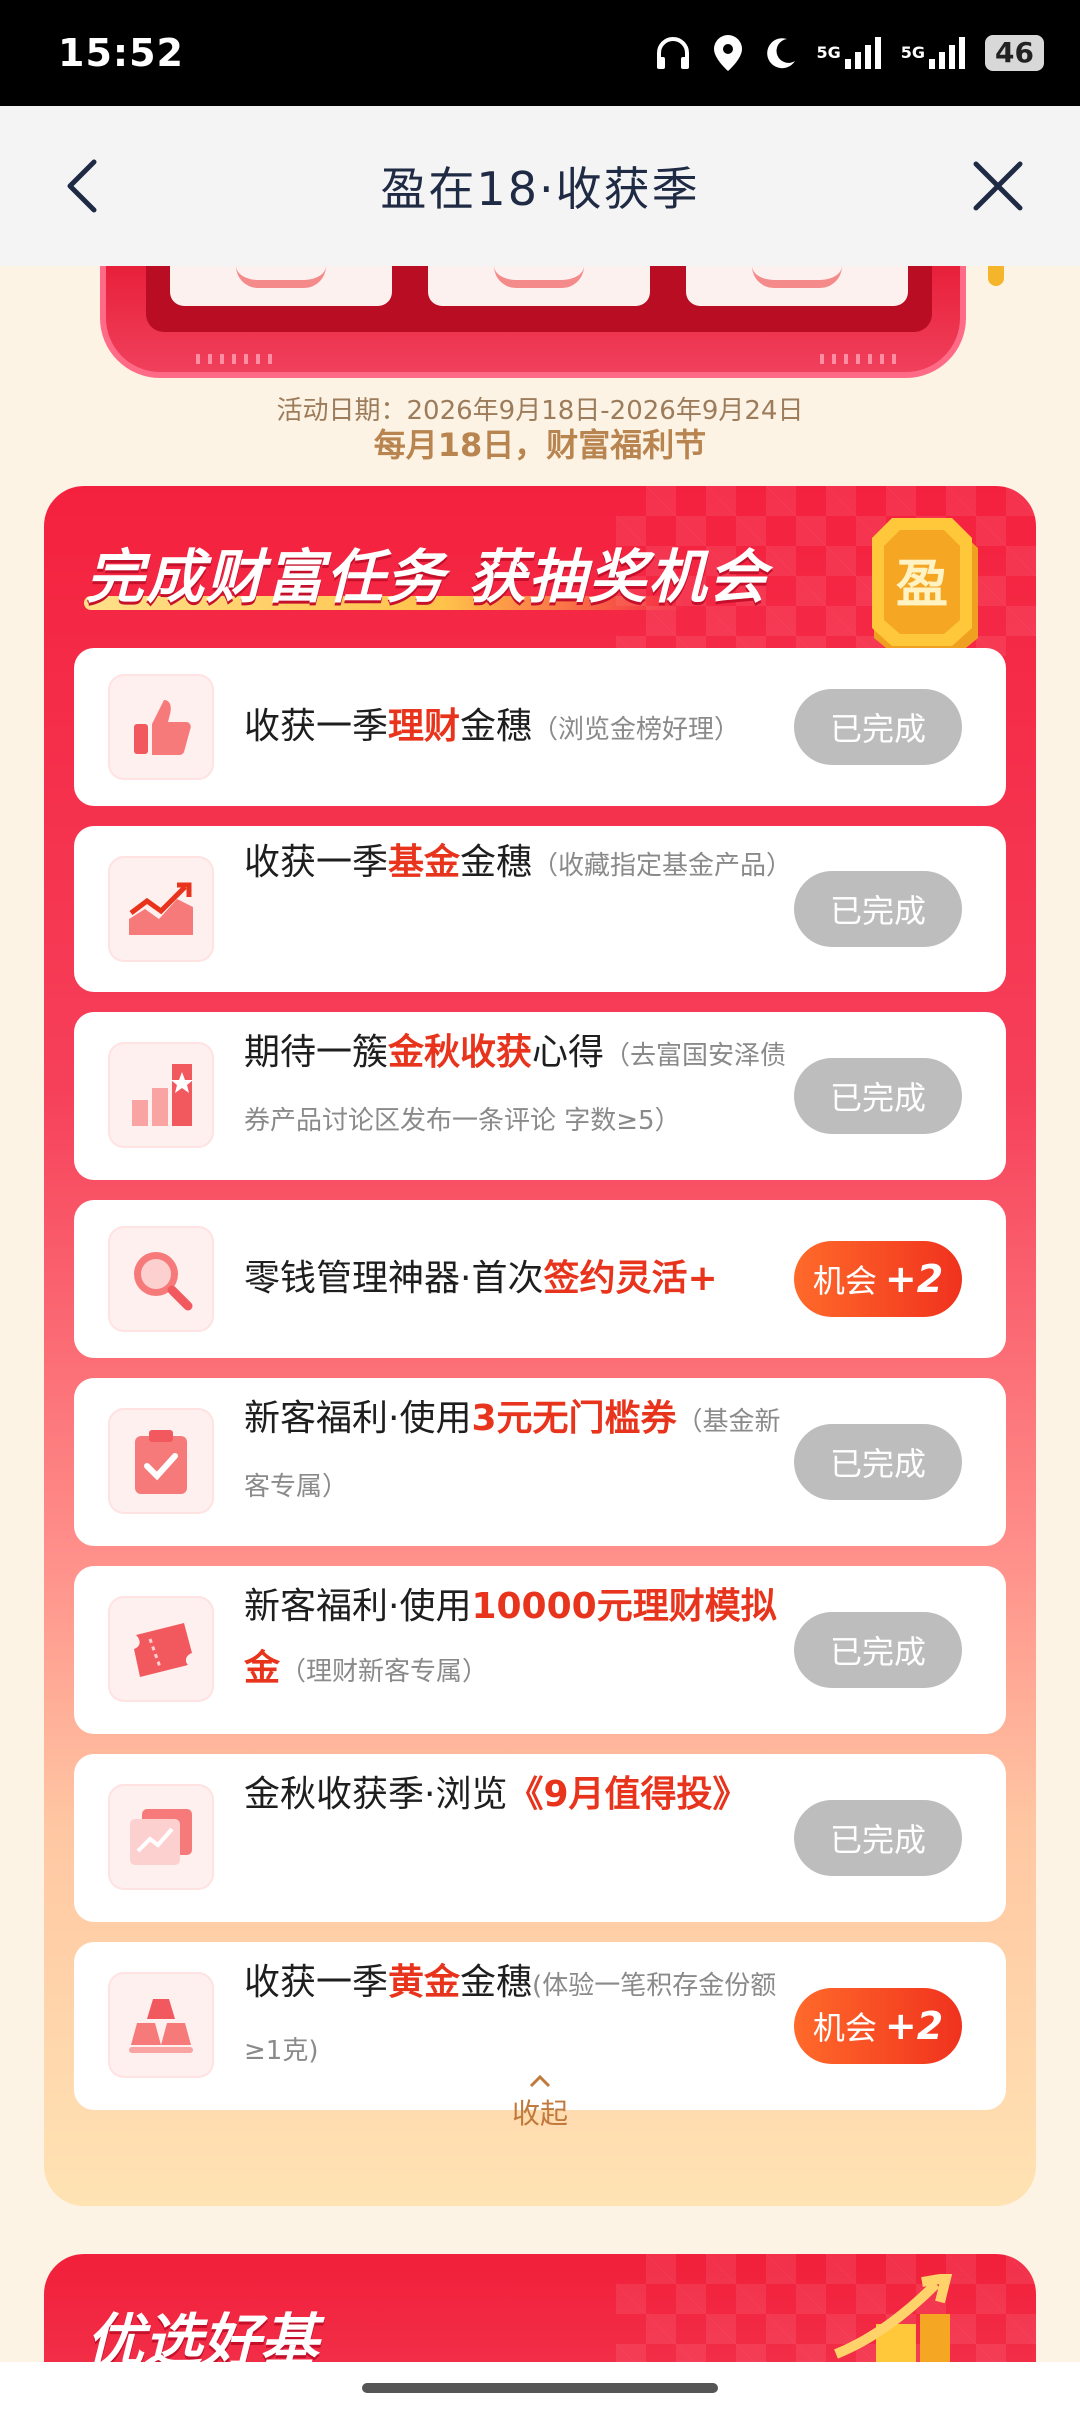 This screenshot has width=1080, height=2412. Describe the element at coordinates (568, 1052) in the screenshot. I see `task-suffix: 心得` at that location.